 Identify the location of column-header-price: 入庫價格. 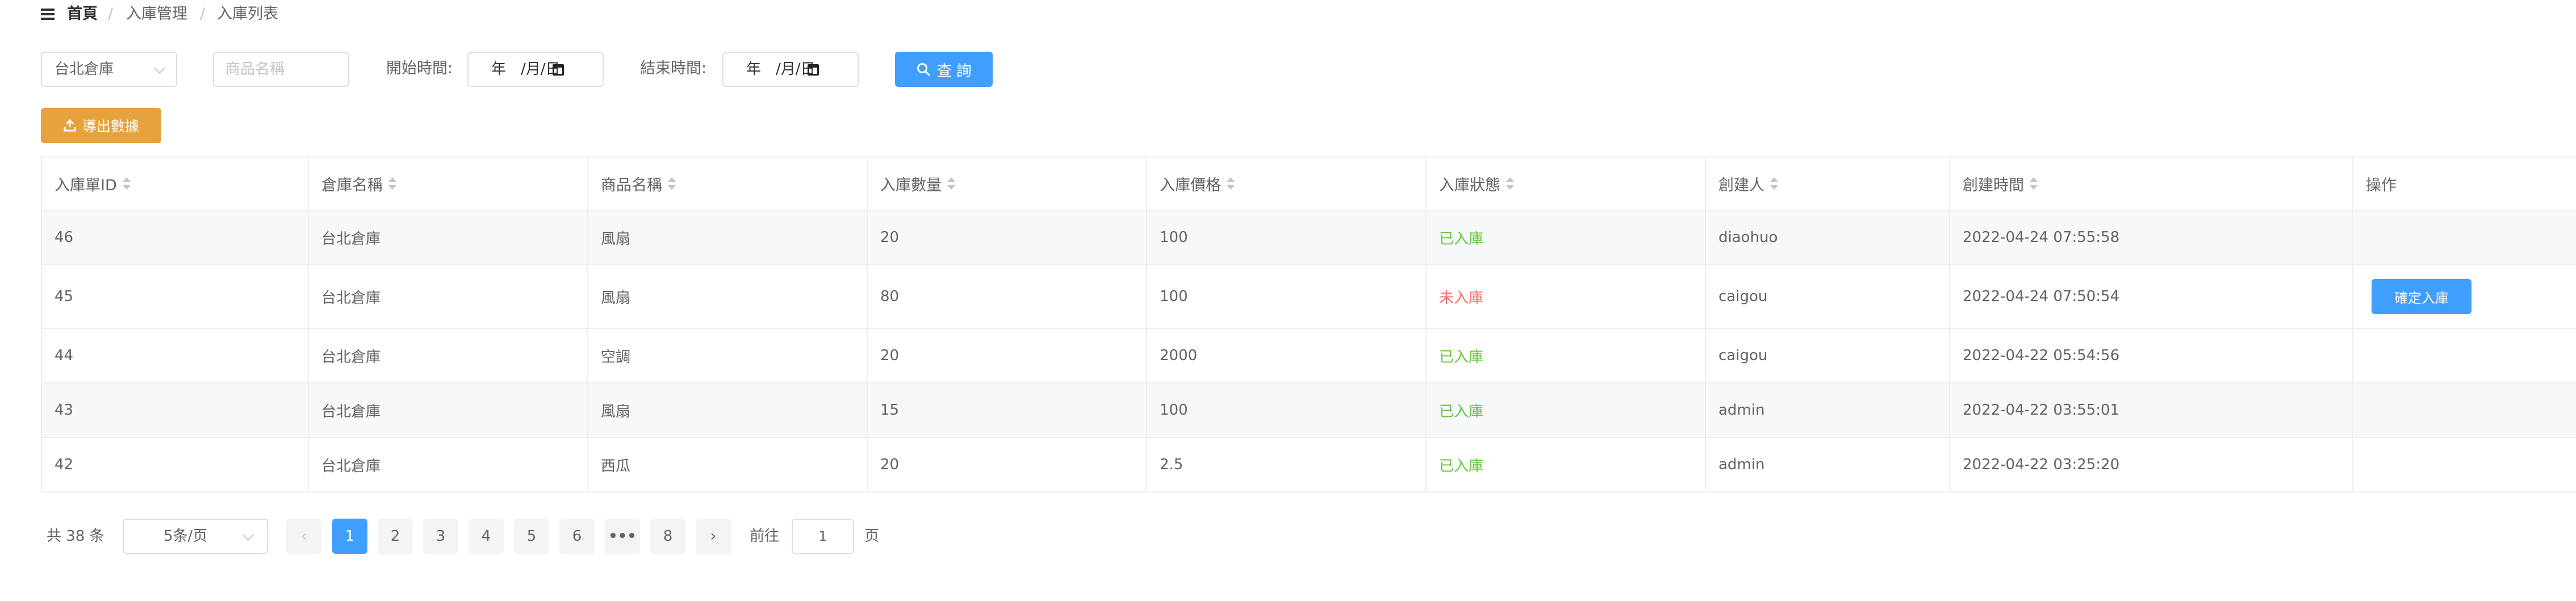
(1287, 183).